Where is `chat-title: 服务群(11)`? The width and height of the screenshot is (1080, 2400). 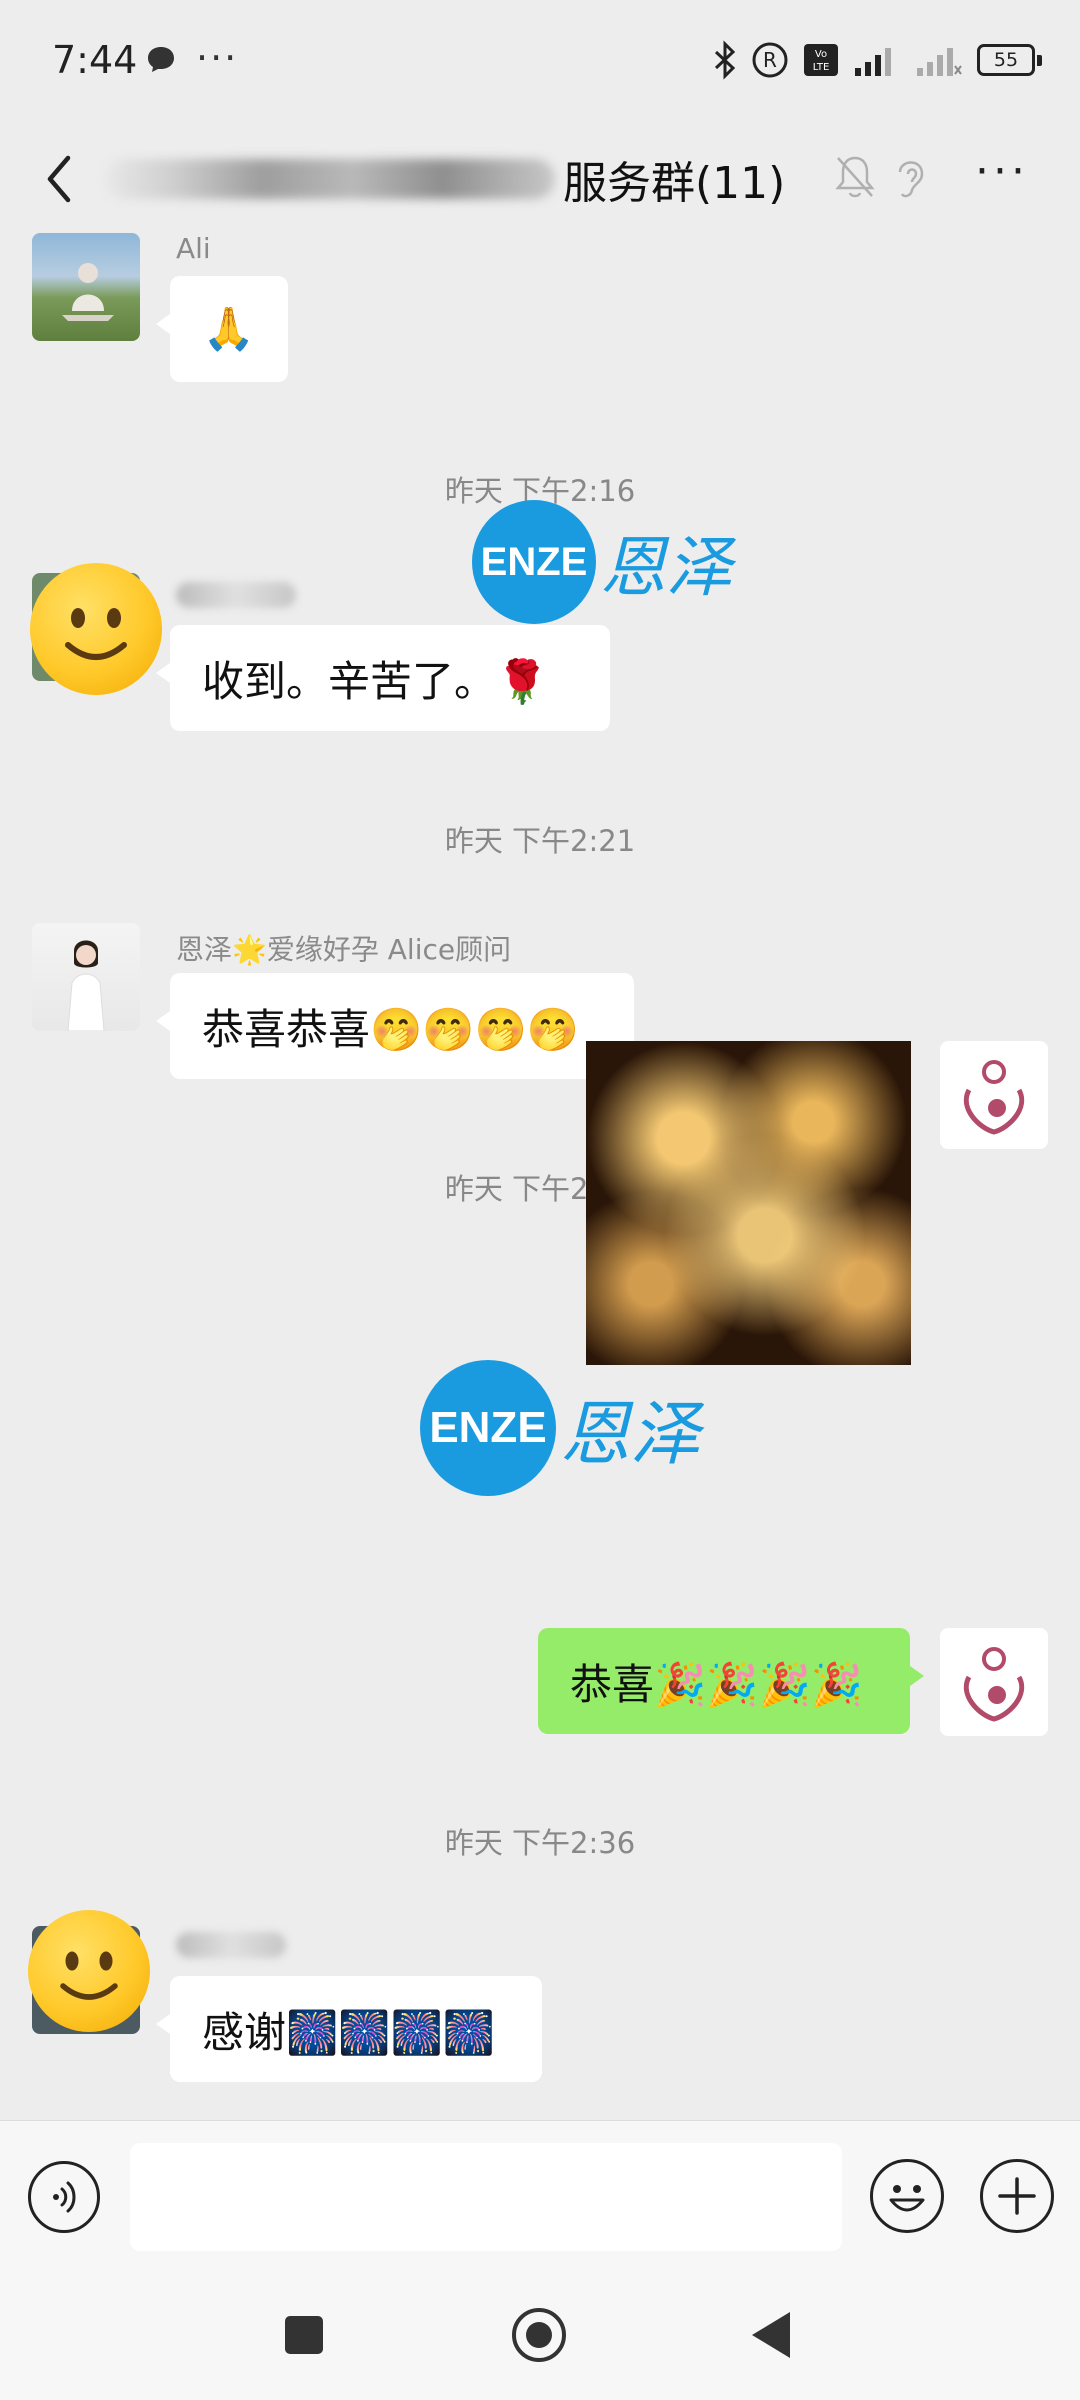
chat-title: 服务群(11) is located at coordinates (445, 179).